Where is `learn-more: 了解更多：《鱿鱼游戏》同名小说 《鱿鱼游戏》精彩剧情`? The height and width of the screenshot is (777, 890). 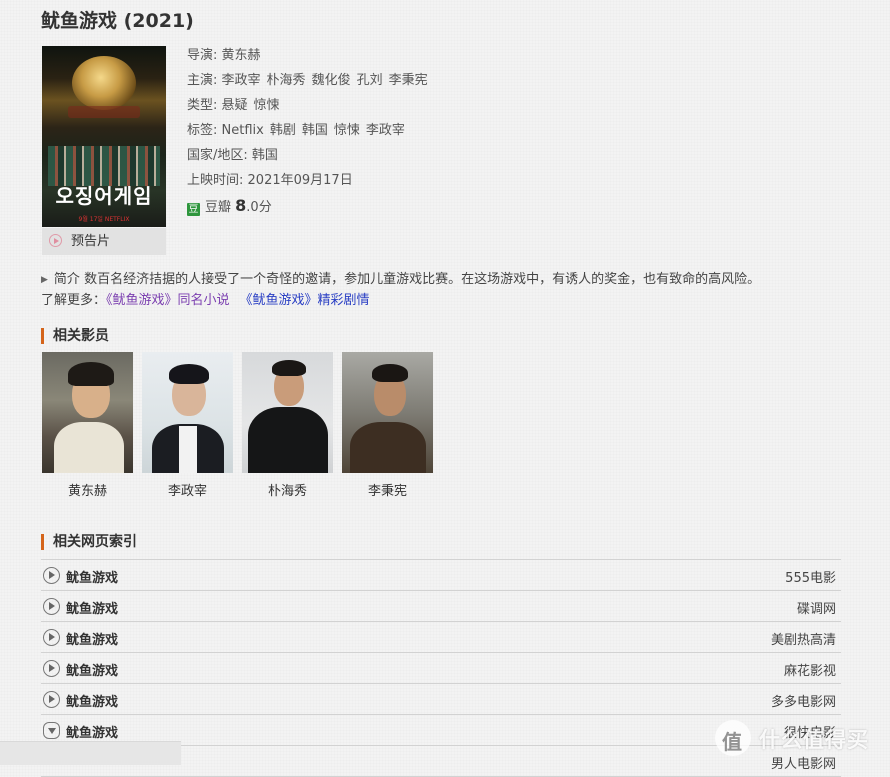 learn-more: 了解更多：《鱿鱼游戏》同名小说 《鱿鱼游戏》精彩剧情 is located at coordinates (205, 298).